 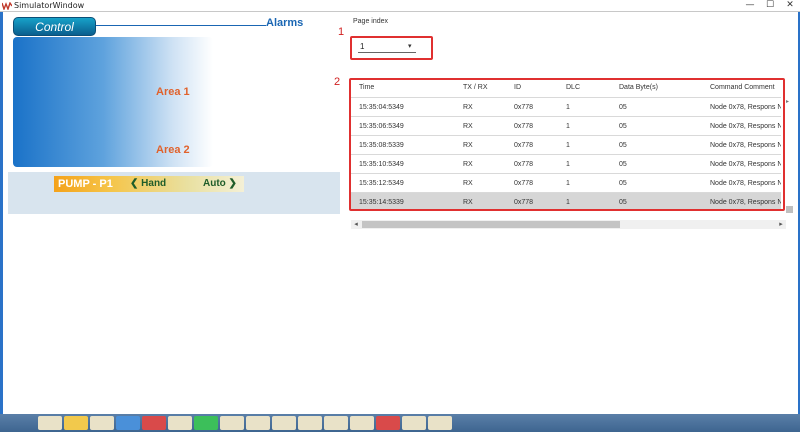 I want to click on table-cell: 15:35:04:5349, so click(x=381, y=107).